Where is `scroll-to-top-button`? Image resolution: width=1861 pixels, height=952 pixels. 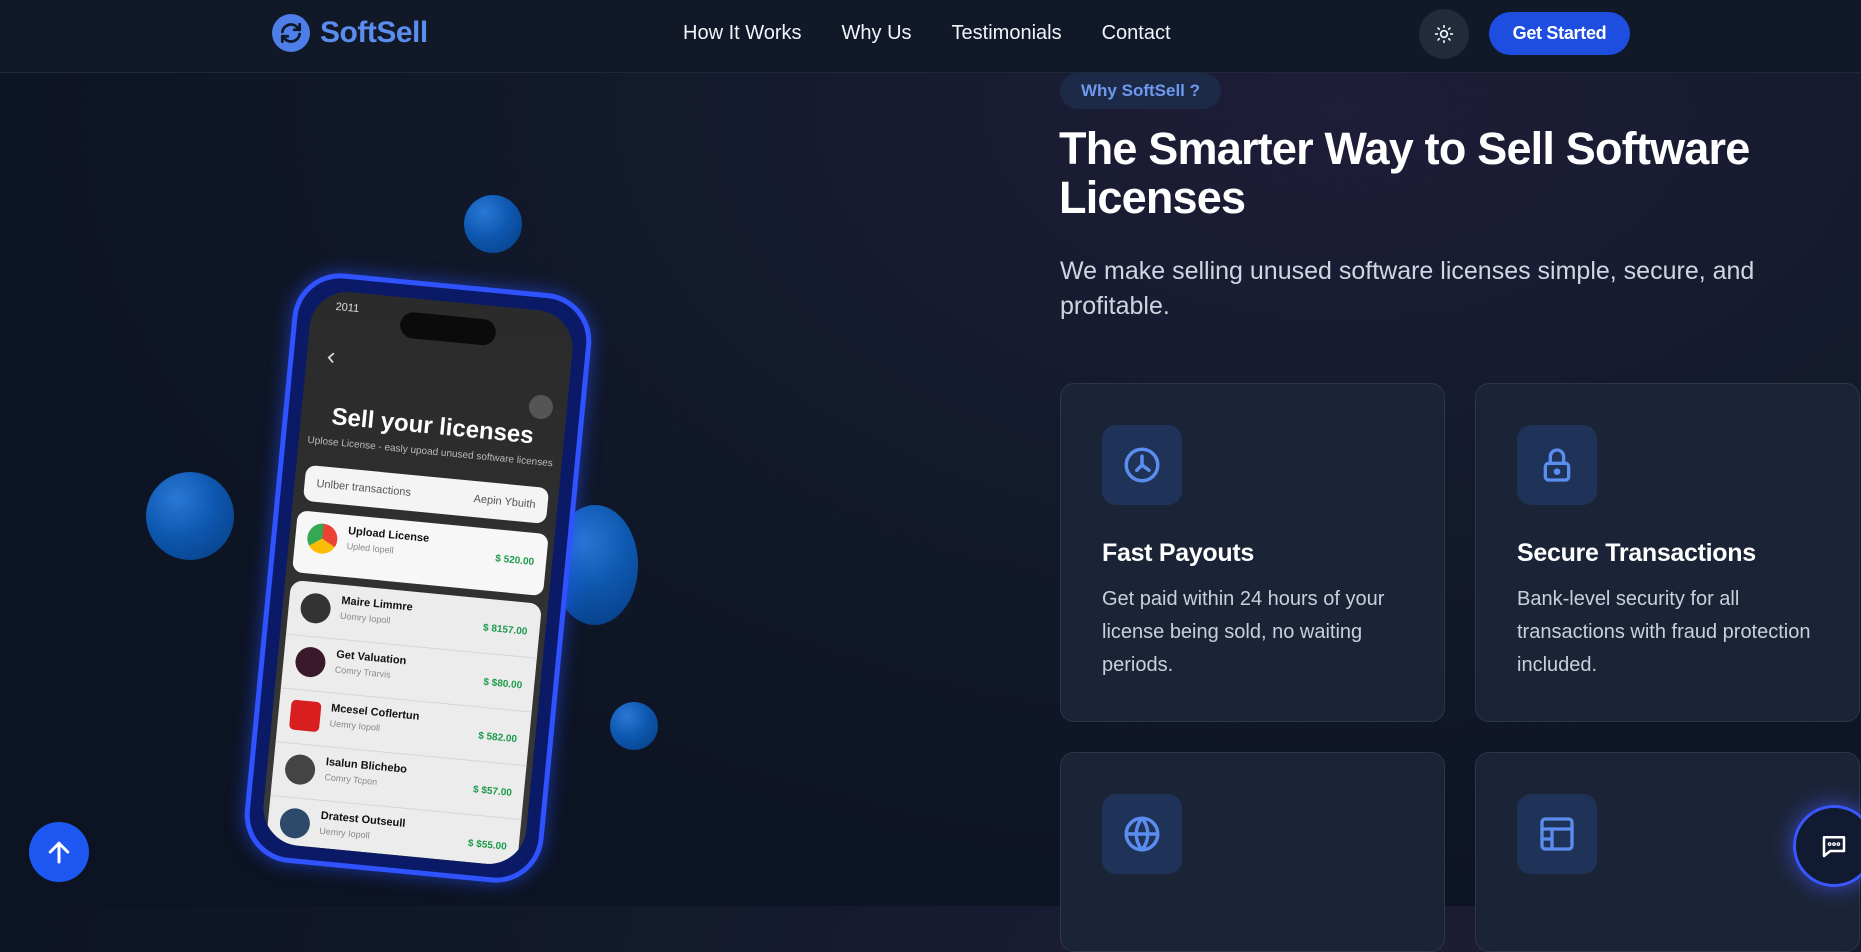 scroll-to-top-button is located at coordinates (59, 852).